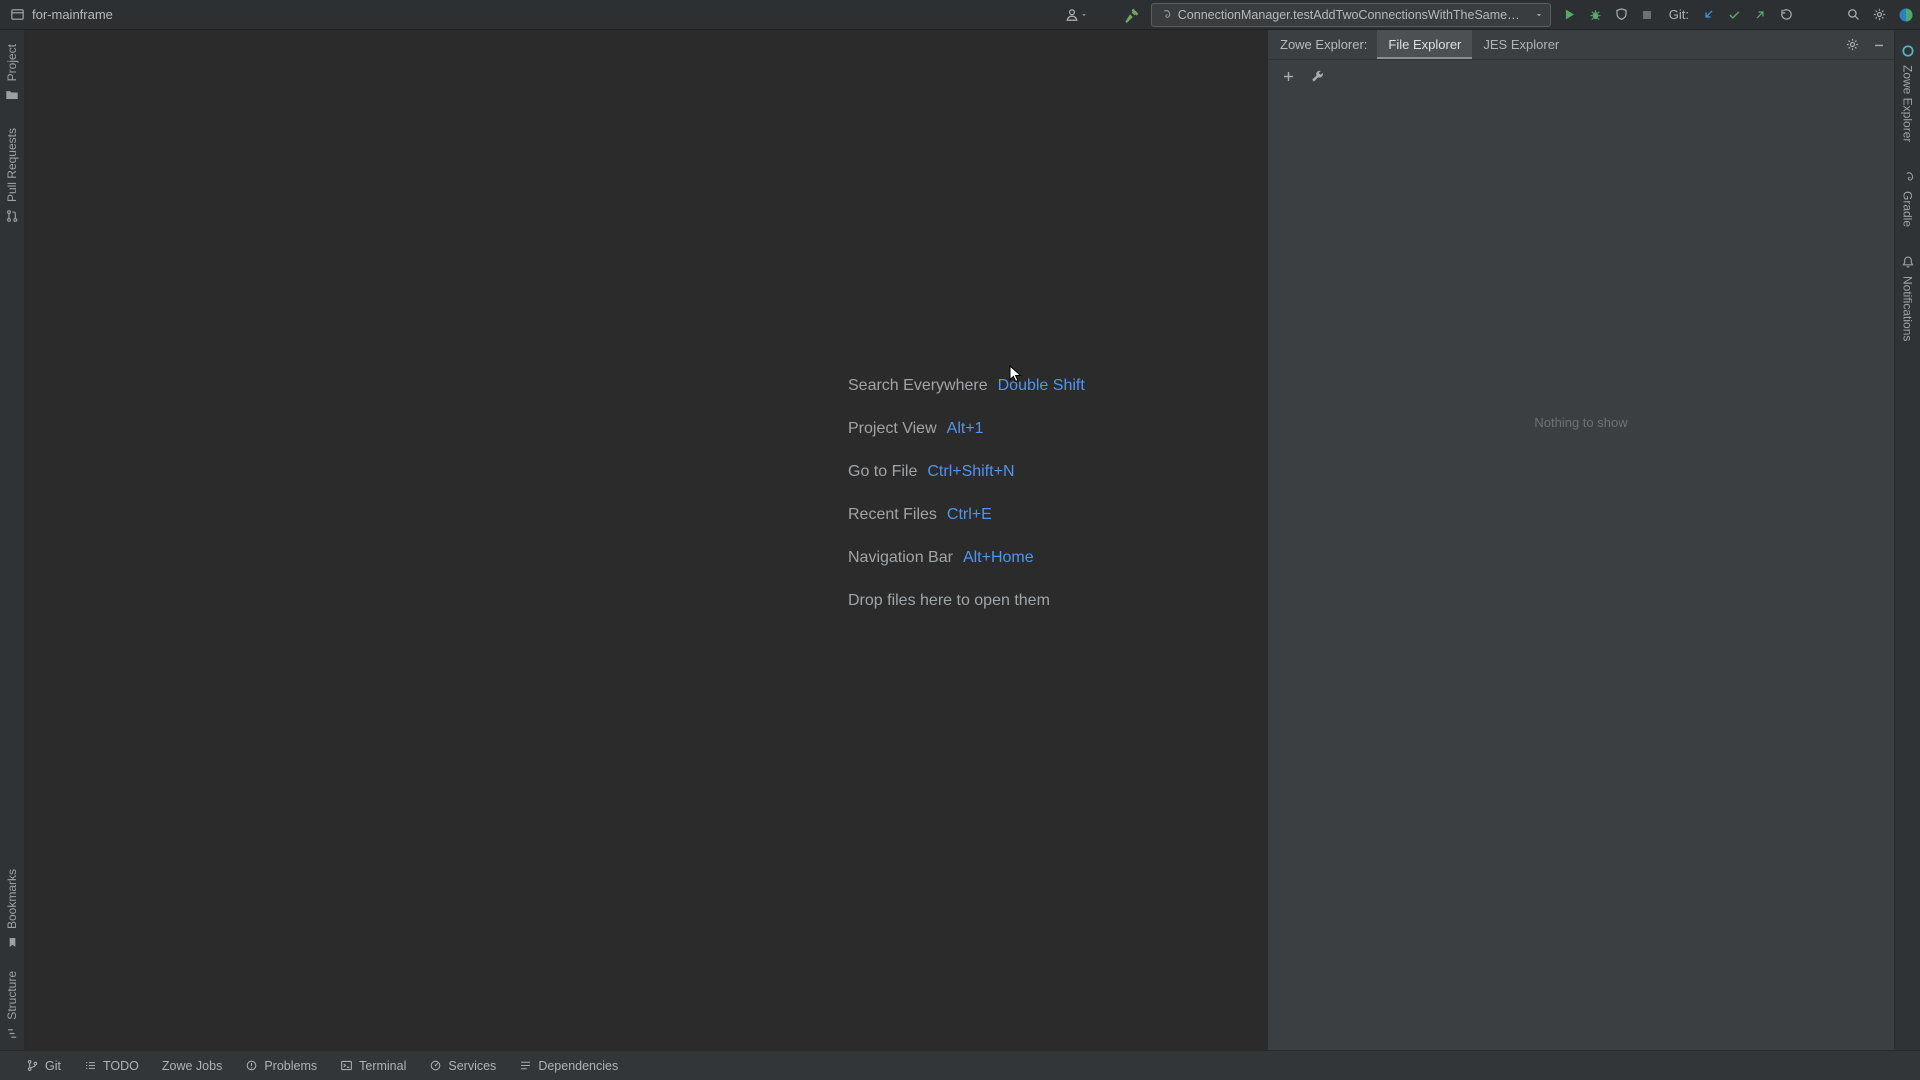  I want to click on bell-icon, so click(1908, 262).